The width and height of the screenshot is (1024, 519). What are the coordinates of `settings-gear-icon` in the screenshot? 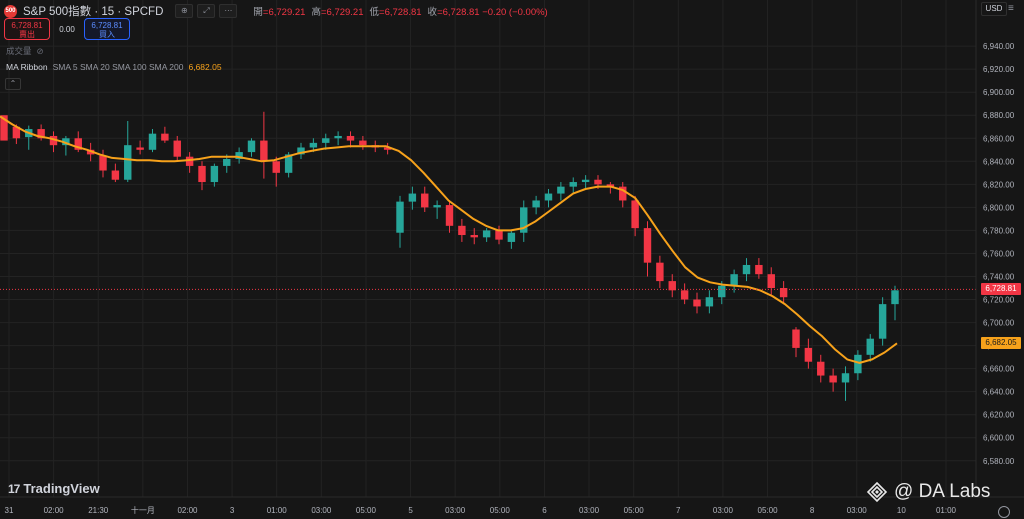 It's located at (1004, 512).